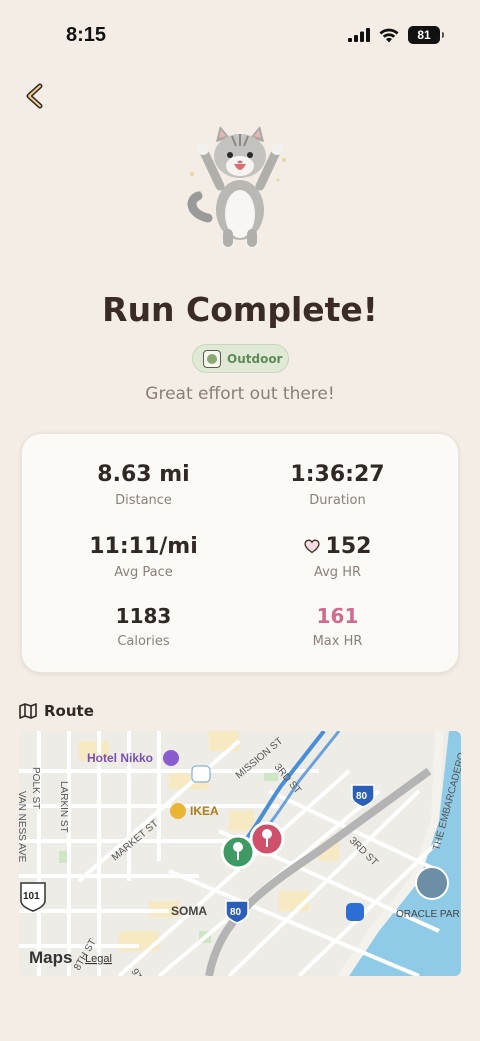 This screenshot has width=480, height=1041. Describe the element at coordinates (69, 711) in the screenshot. I see `route-label: Route` at that location.